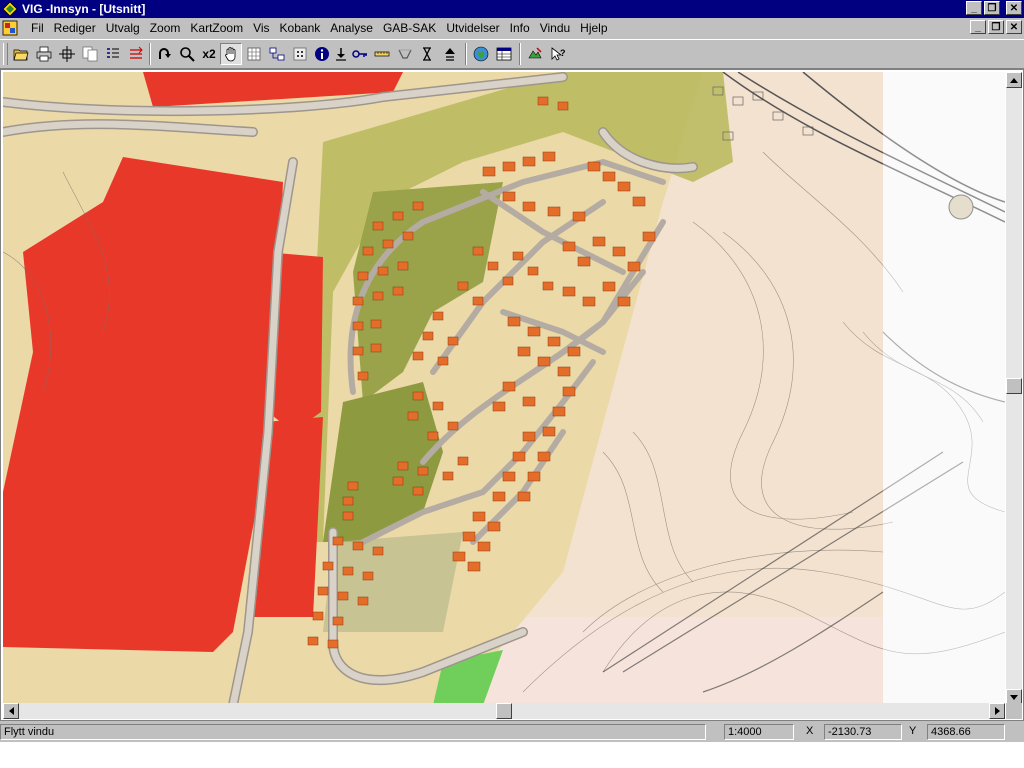 The image size is (1024, 768). Describe the element at coordinates (427, 54) in the screenshot. I see `hourglass-icon` at that location.